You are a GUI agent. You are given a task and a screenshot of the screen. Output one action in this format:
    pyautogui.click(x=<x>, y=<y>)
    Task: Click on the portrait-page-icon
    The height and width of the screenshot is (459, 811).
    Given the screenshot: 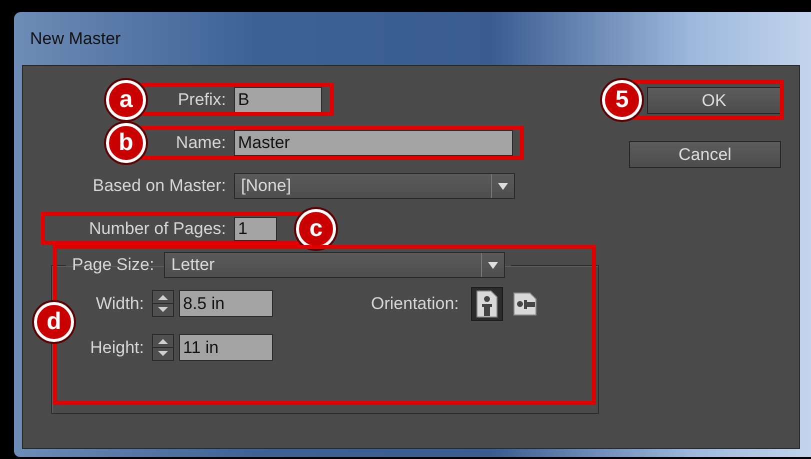 What is the action you would take?
    pyautogui.click(x=486, y=304)
    